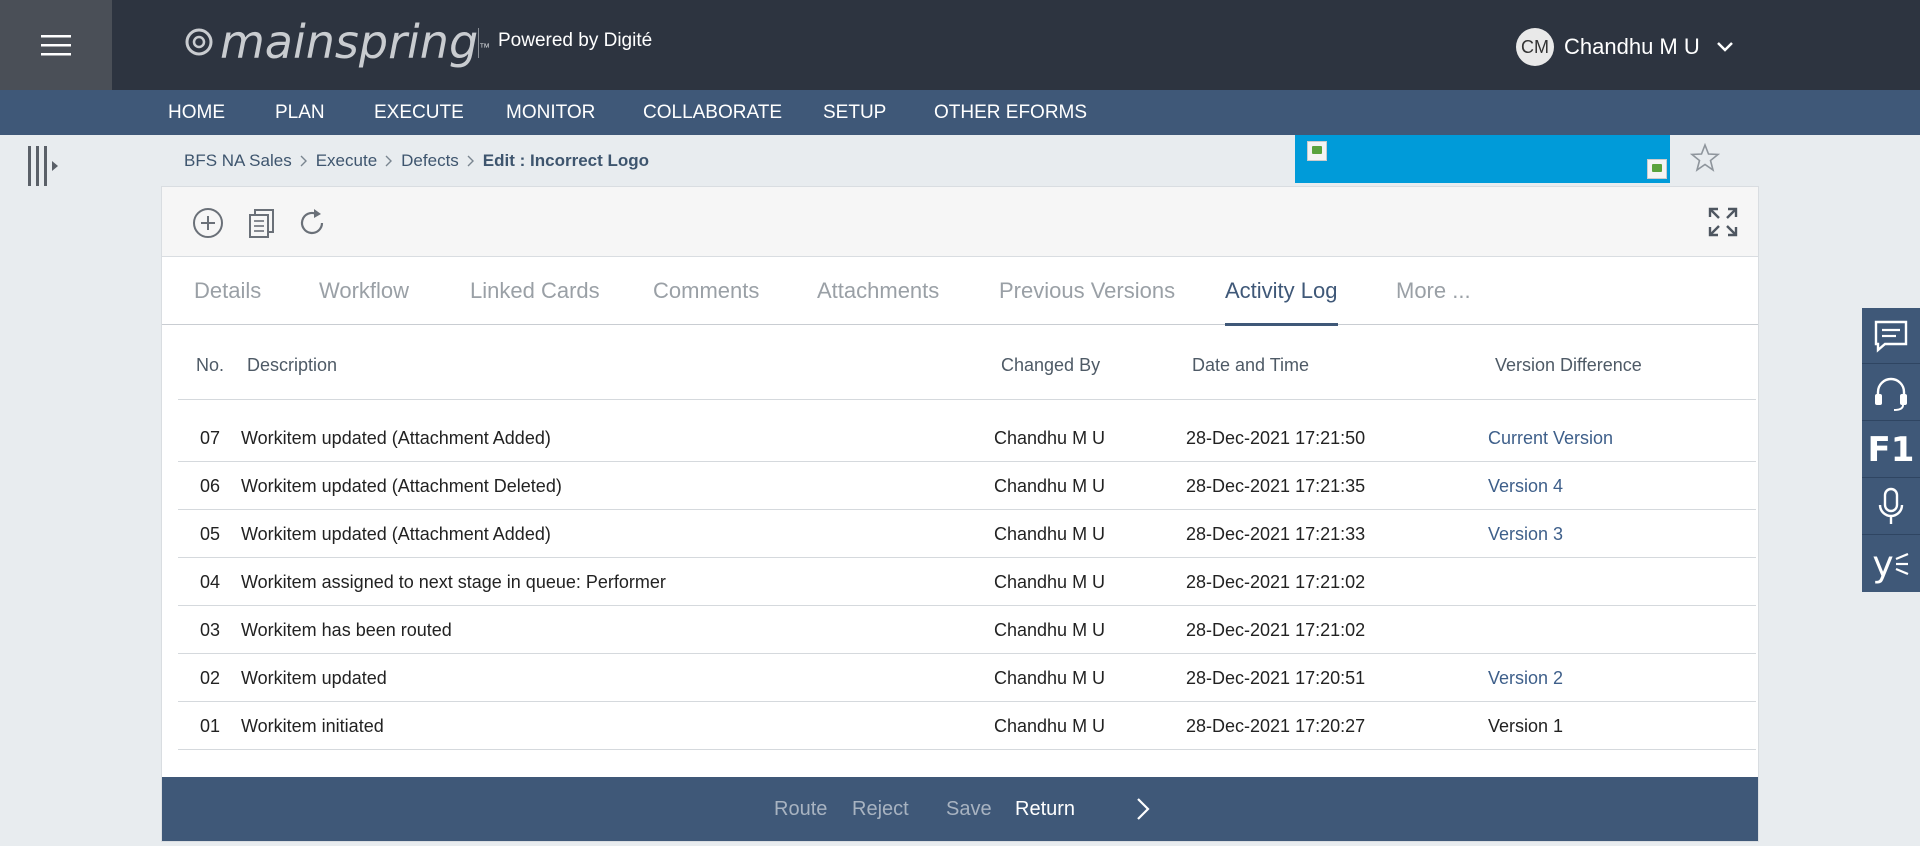 This screenshot has width=1920, height=846. What do you see at coordinates (430, 161) in the screenshot?
I see `breadcrumb-item: Defects` at bounding box center [430, 161].